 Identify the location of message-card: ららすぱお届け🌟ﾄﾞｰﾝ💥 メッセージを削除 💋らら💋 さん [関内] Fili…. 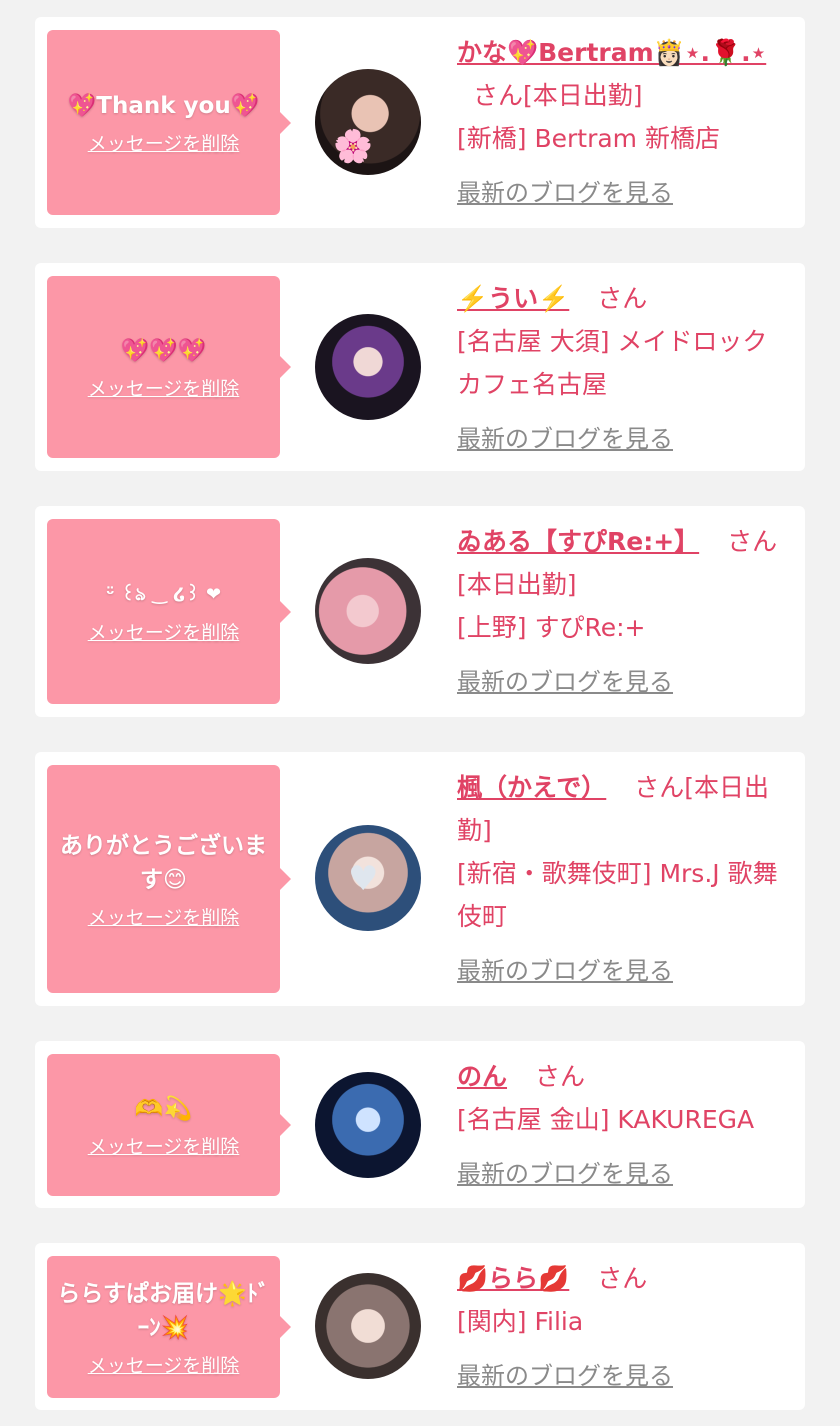
(420, 1326).